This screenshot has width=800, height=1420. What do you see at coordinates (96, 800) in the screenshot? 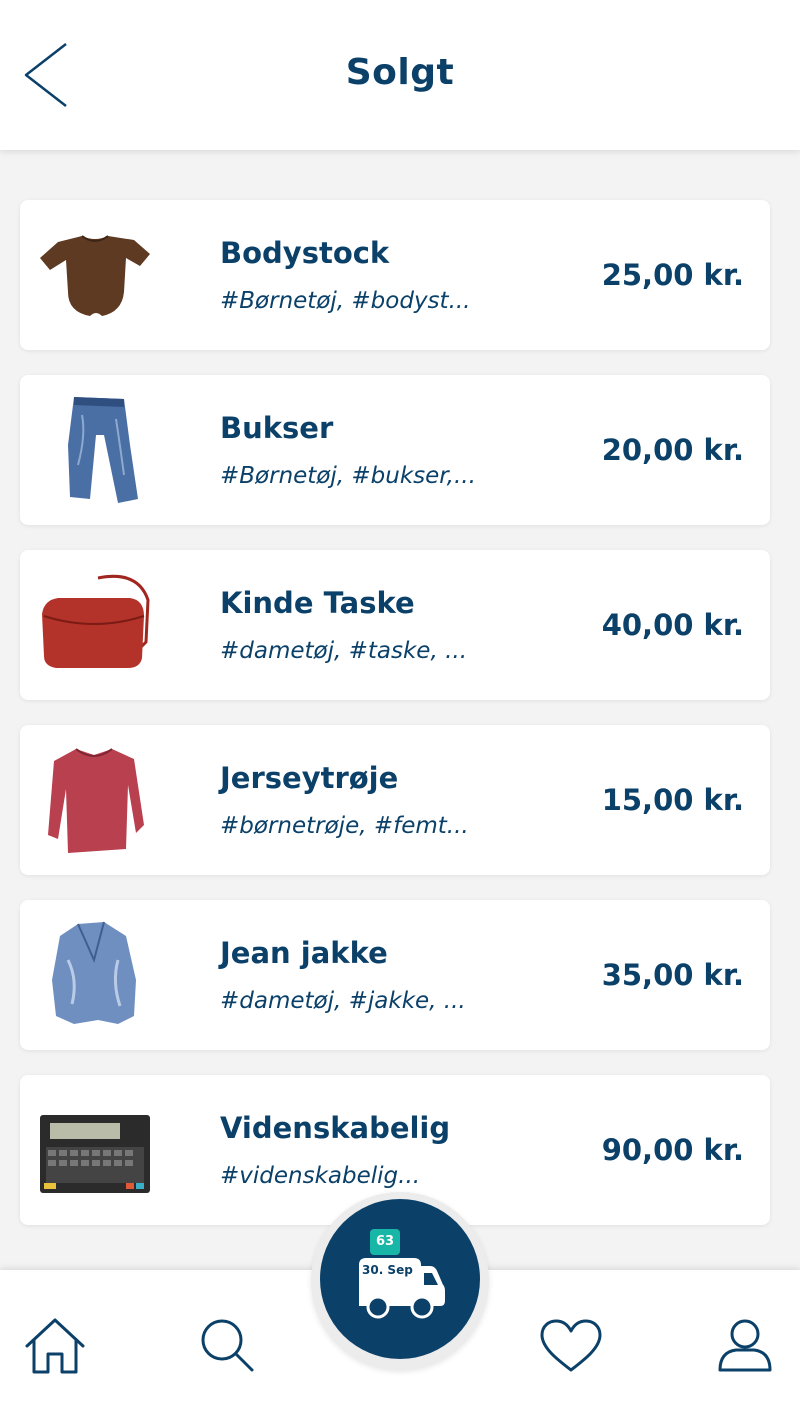
I see `sweater-image` at bounding box center [96, 800].